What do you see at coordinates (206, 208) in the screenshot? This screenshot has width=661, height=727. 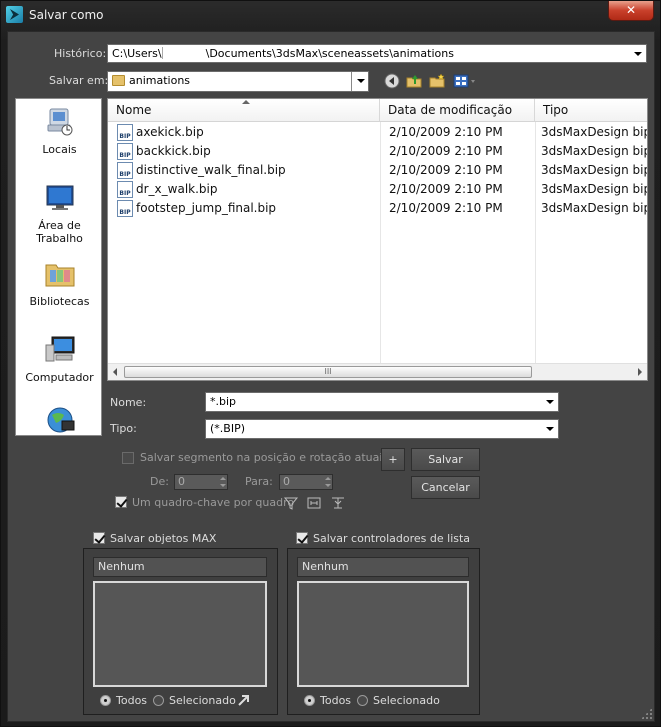 I see `file-name: footstep_jump_final.bip` at bounding box center [206, 208].